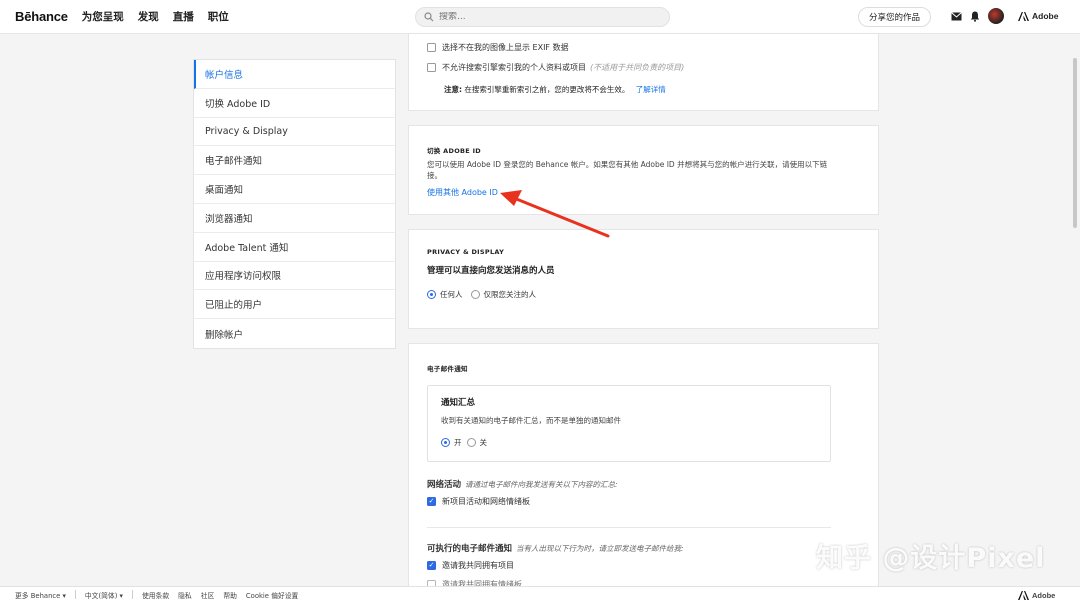 Image resolution: width=1080 pixels, height=602 pixels. What do you see at coordinates (600, 548) in the screenshot?
I see `actionable-emails-hint: 当有人出现以下行为时，请立即发送电子邮件给我:` at bounding box center [600, 548].